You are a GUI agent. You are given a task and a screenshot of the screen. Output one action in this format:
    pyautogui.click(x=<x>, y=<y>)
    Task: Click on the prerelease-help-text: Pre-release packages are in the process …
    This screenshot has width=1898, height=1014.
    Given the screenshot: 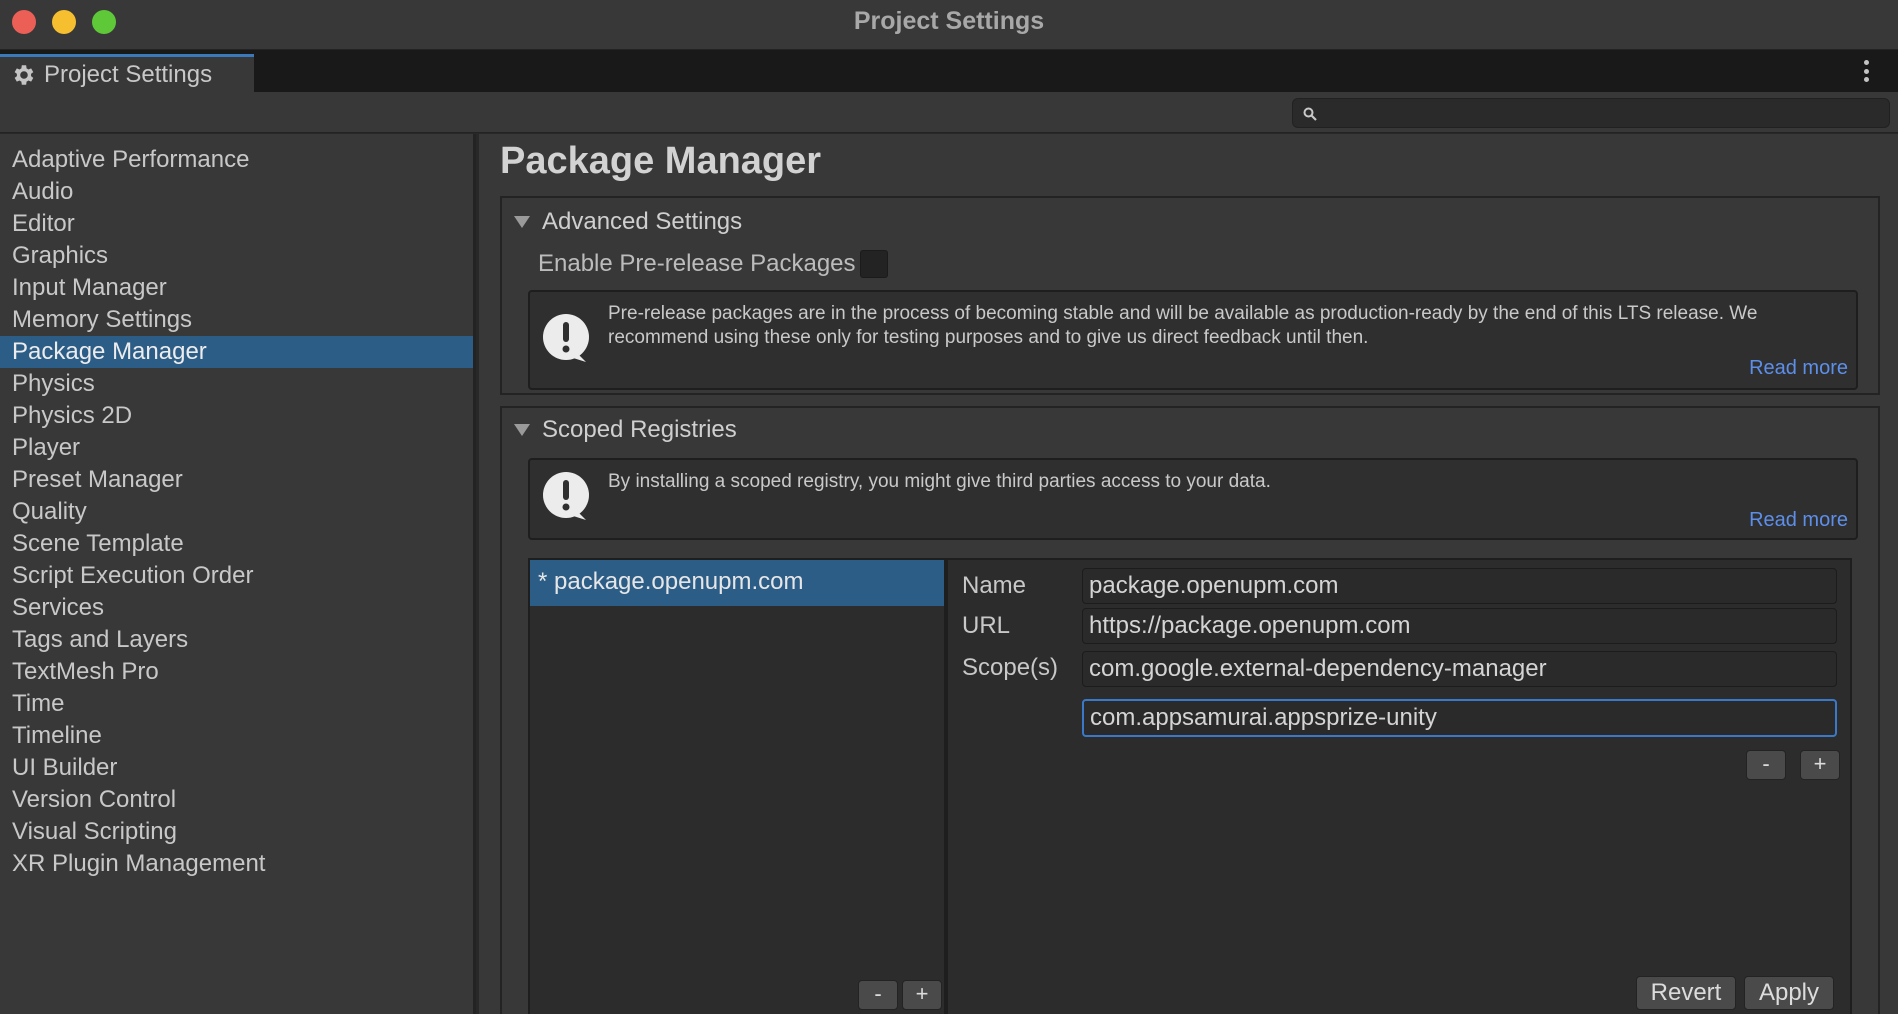 What is the action you would take?
    pyautogui.click(x=1183, y=325)
    